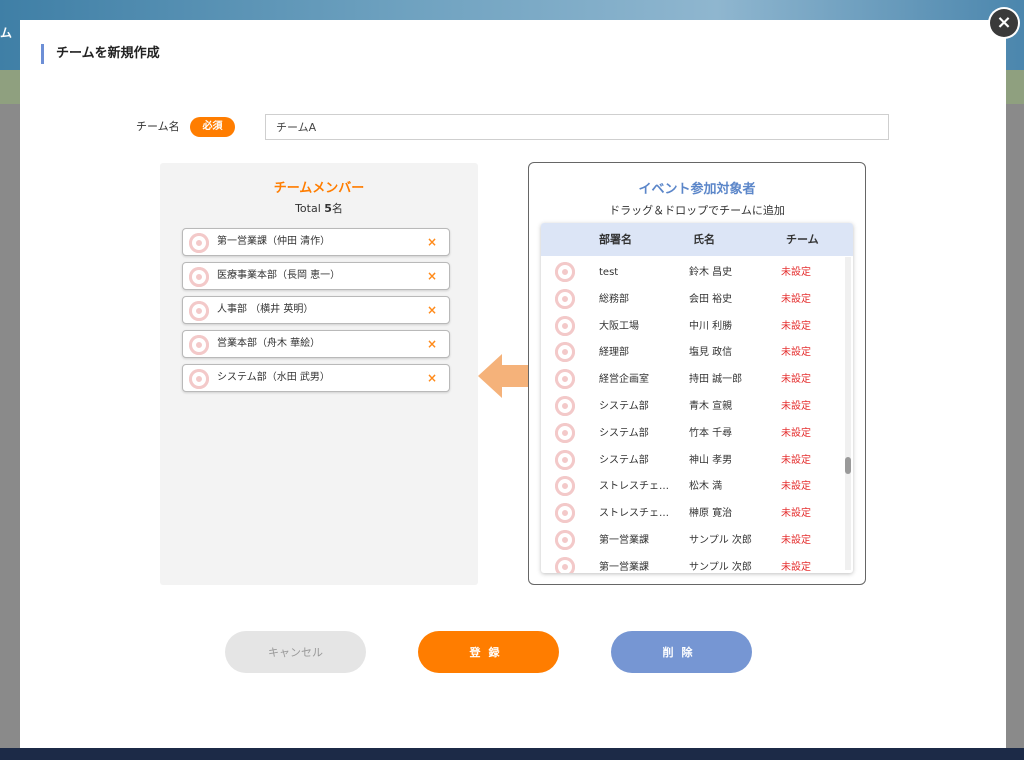 The image size is (1024, 760). I want to click on table-header: 部署名 氏名 チーム, so click(697, 239).